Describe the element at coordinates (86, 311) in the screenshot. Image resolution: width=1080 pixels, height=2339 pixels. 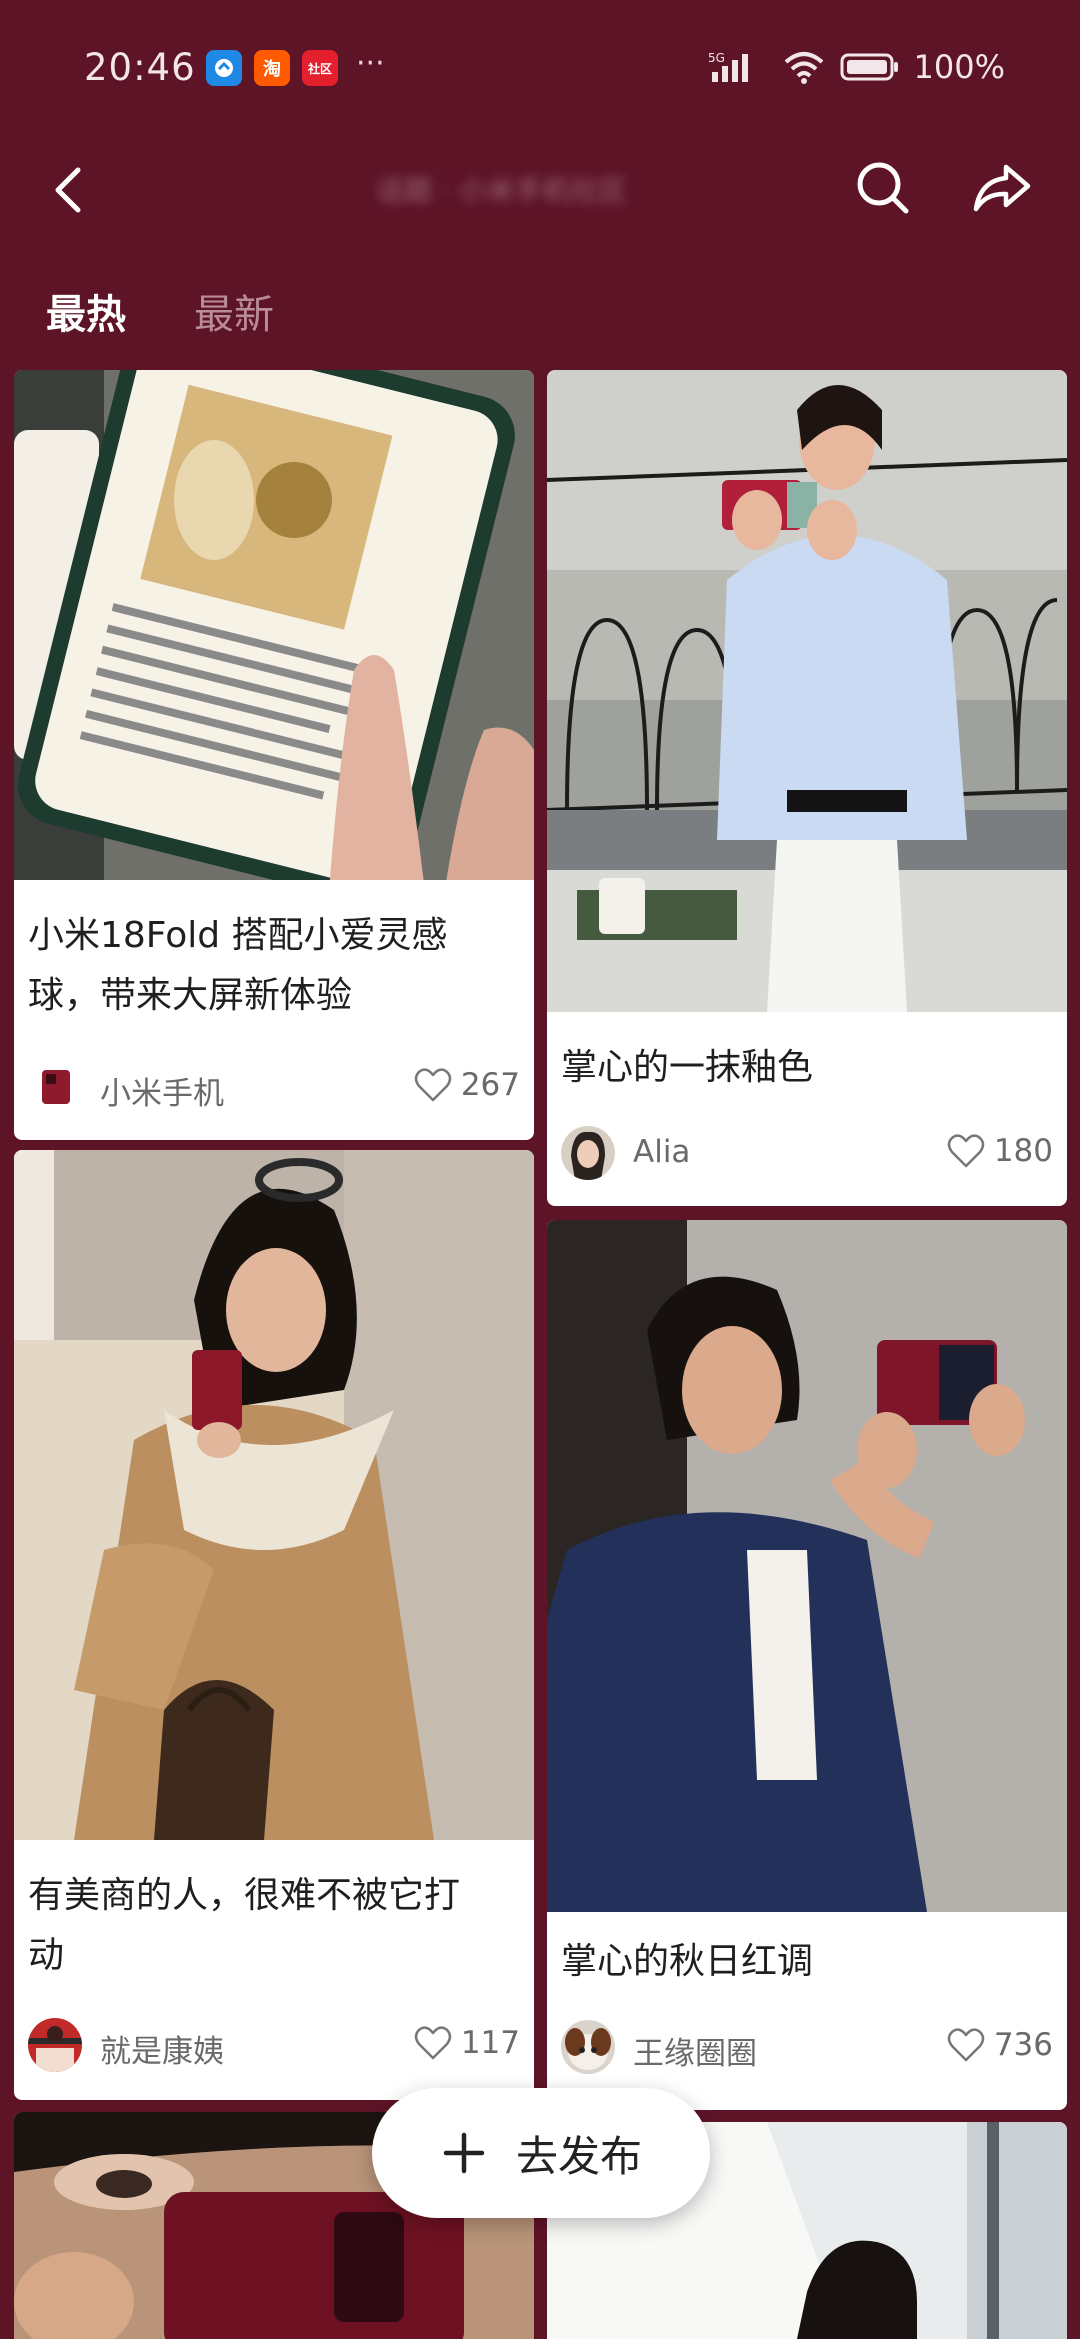
I see `tab-hottest: 最热` at that location.